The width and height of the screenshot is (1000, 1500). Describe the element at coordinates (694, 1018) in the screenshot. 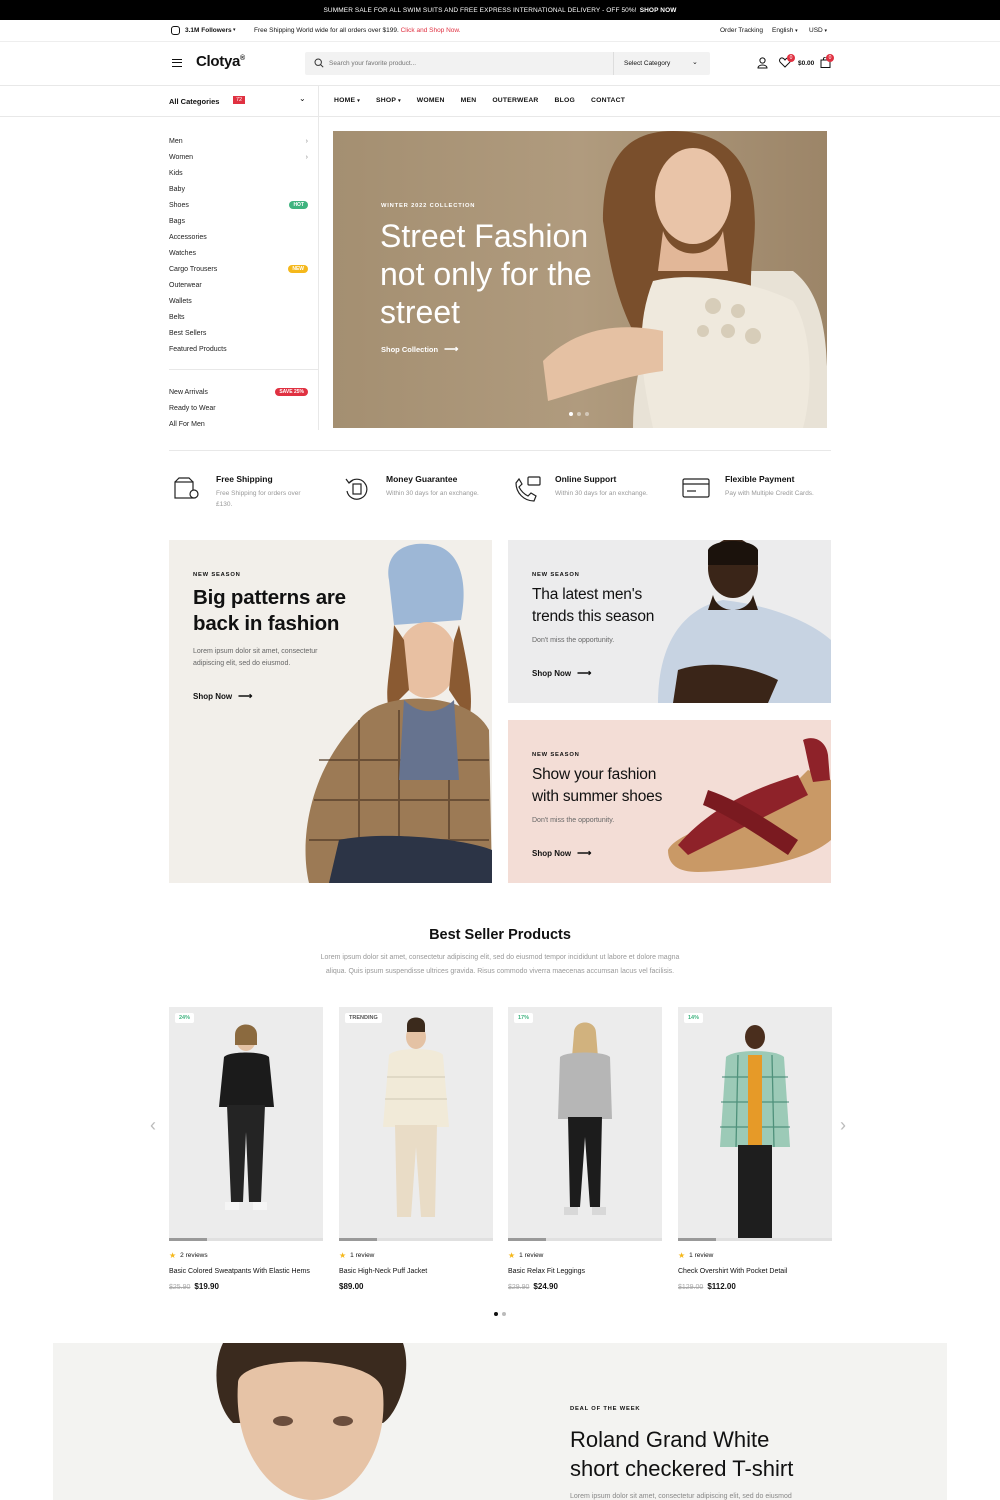

I see `discount-badge: 14%` at that location.